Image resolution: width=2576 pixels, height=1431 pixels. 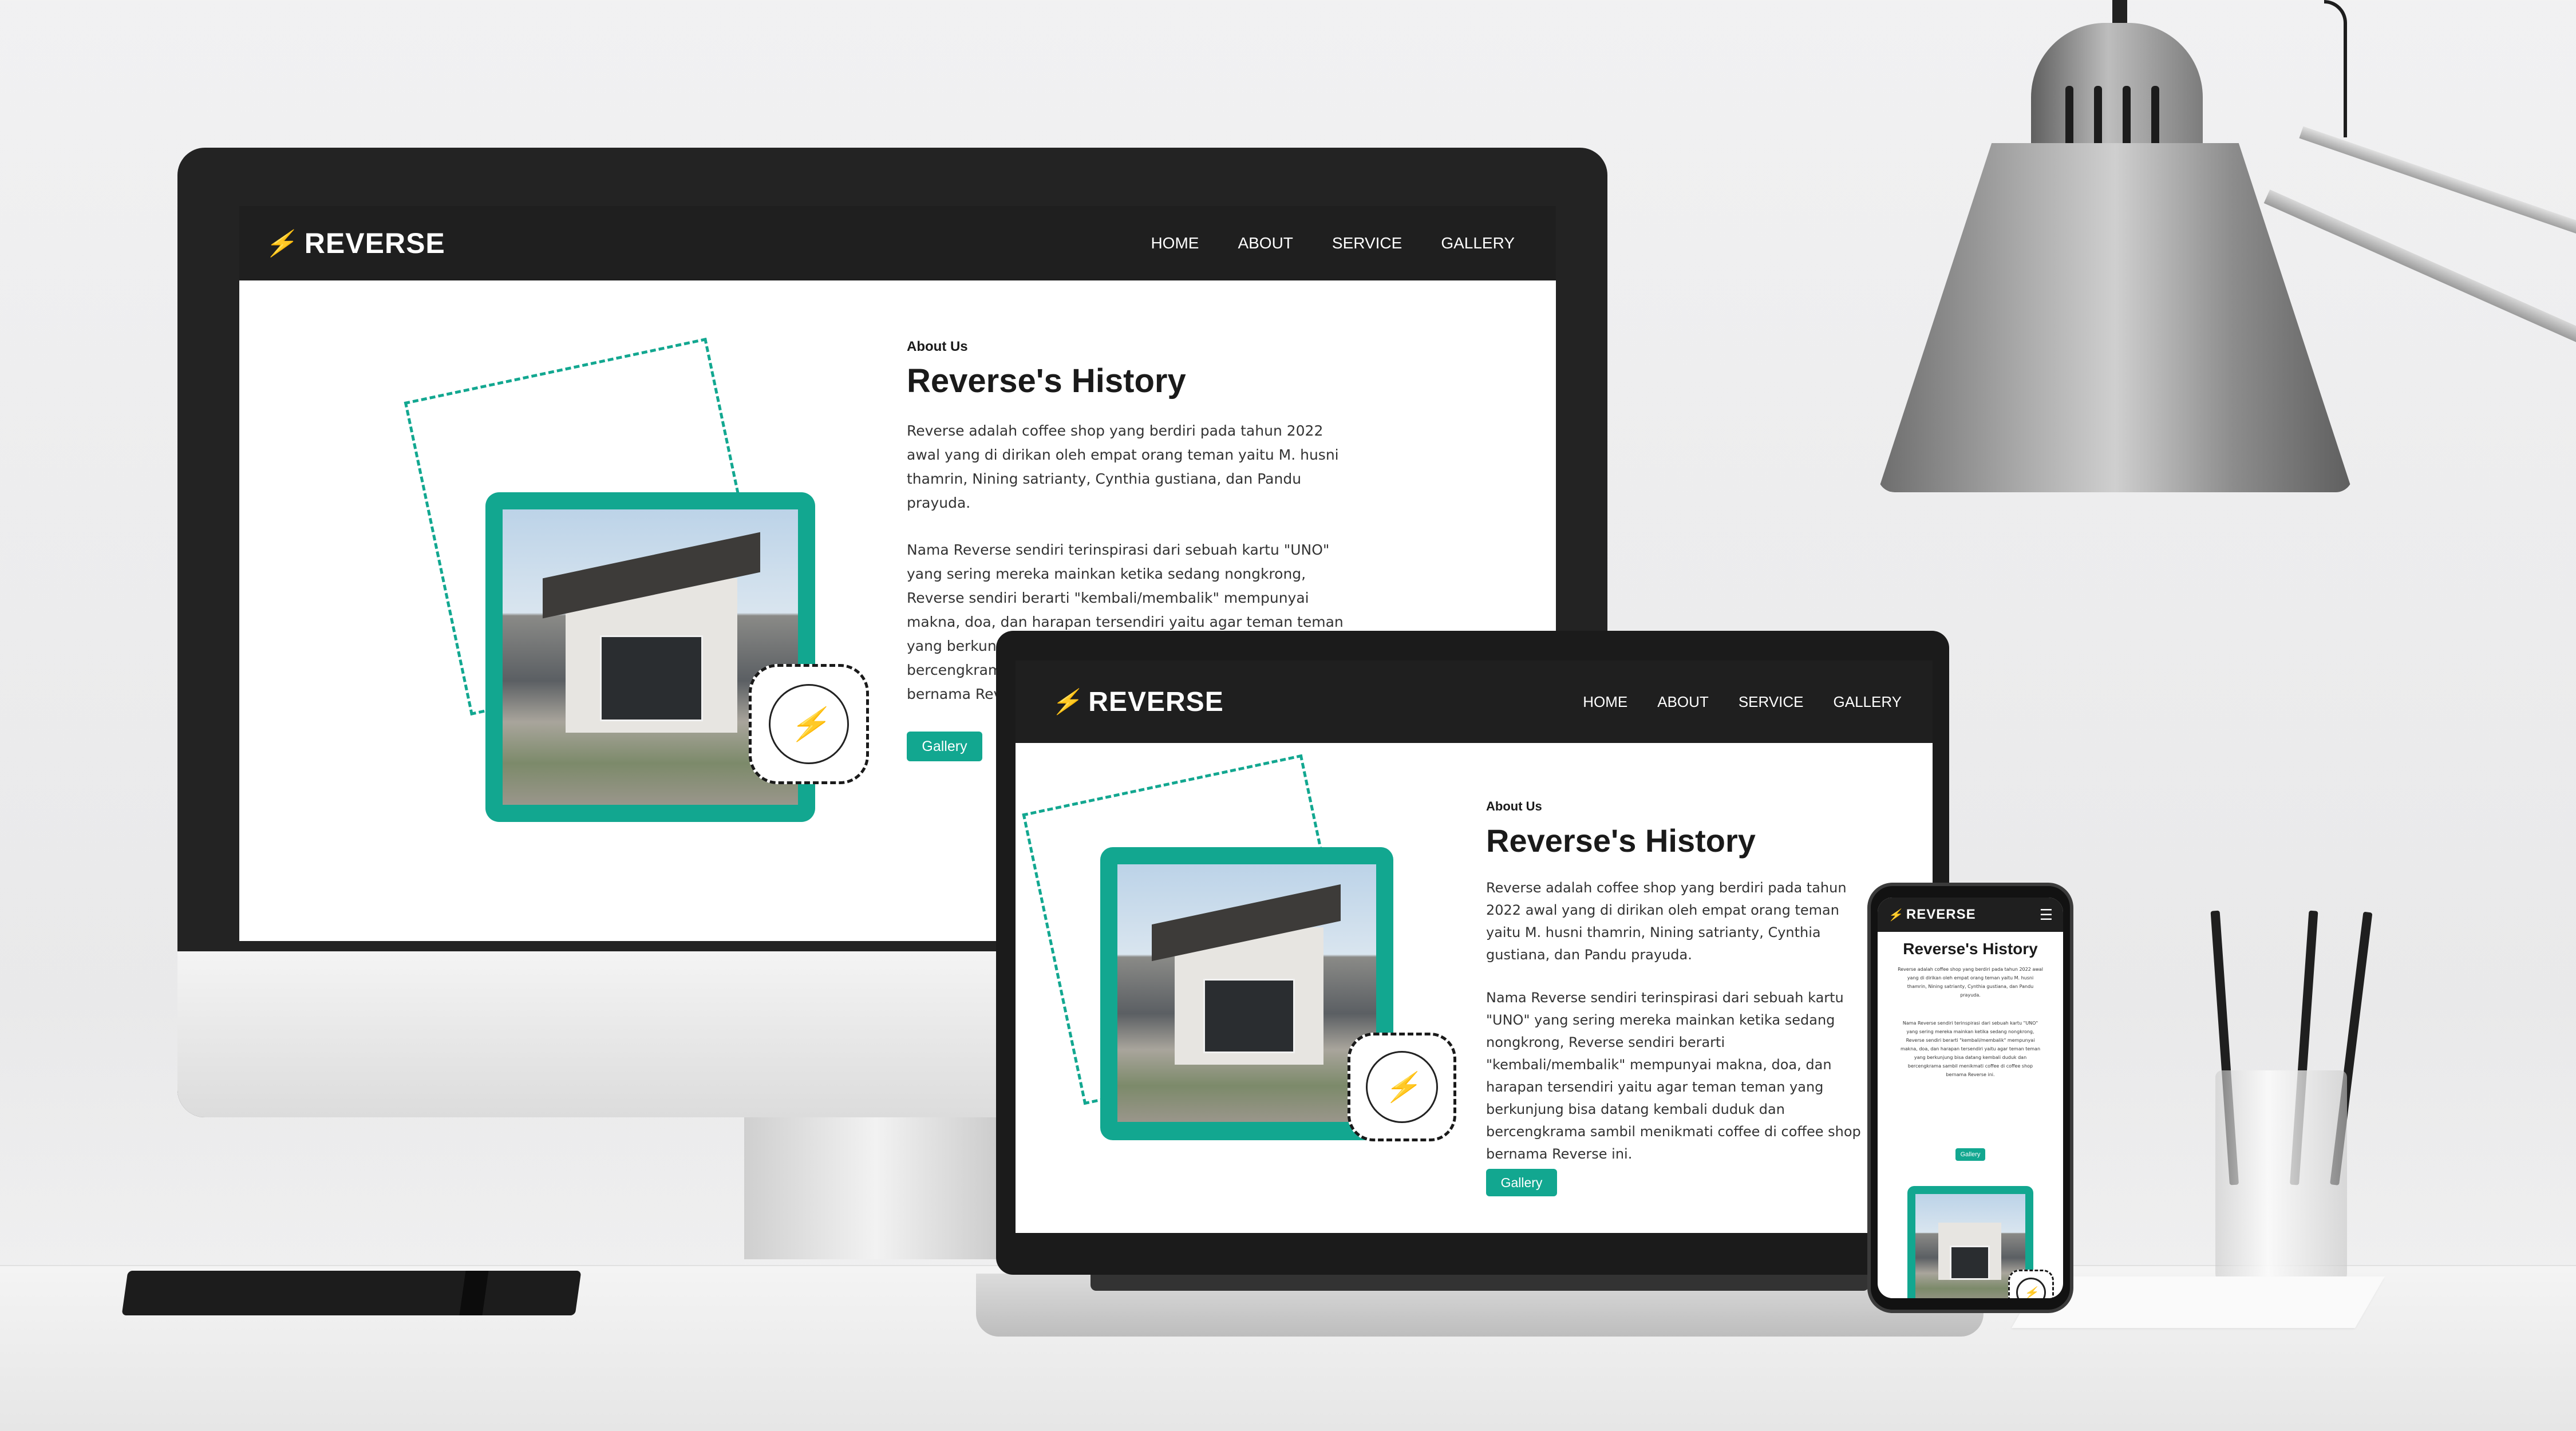 I want to click on notebook-band, so click(x=474, y=1293).